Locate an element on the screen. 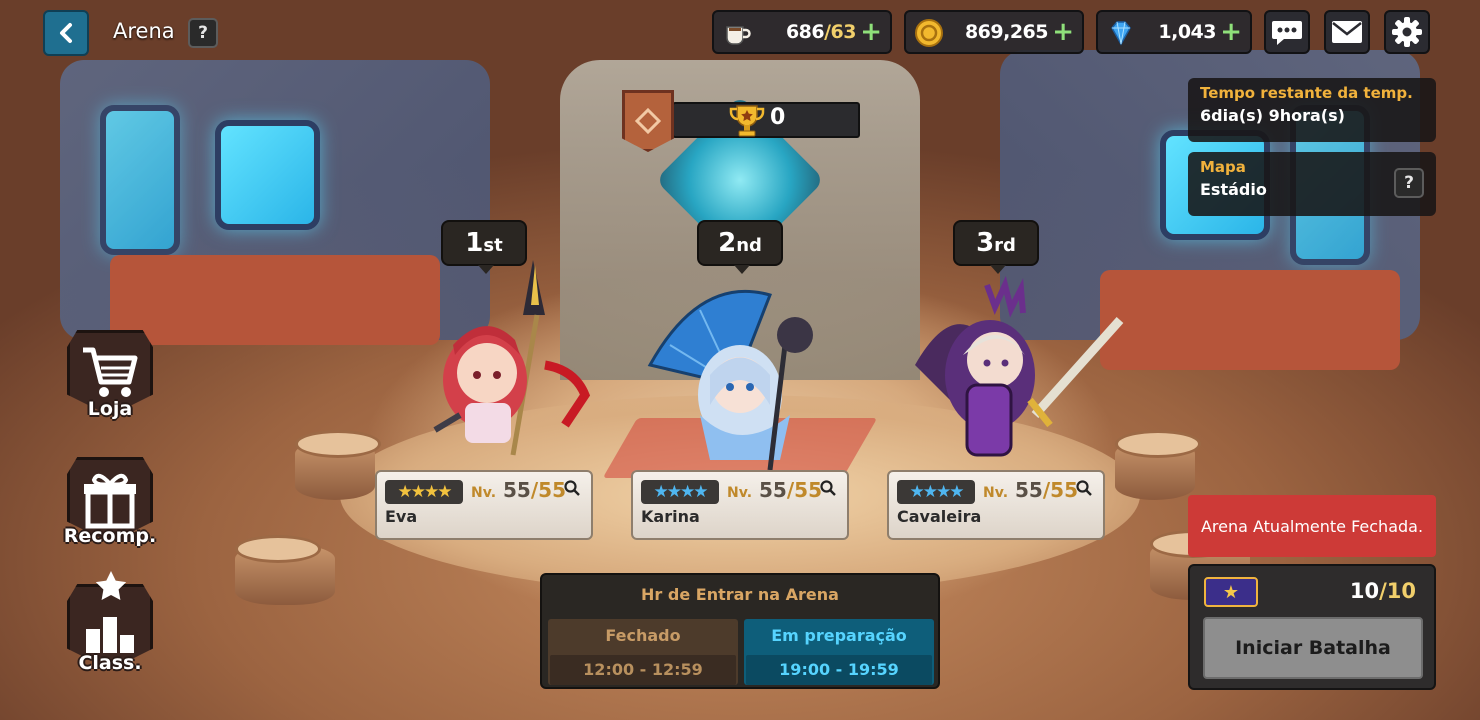 The image size is (1480, 720). stamina-max: /63 is located at coordinates (840, 32).